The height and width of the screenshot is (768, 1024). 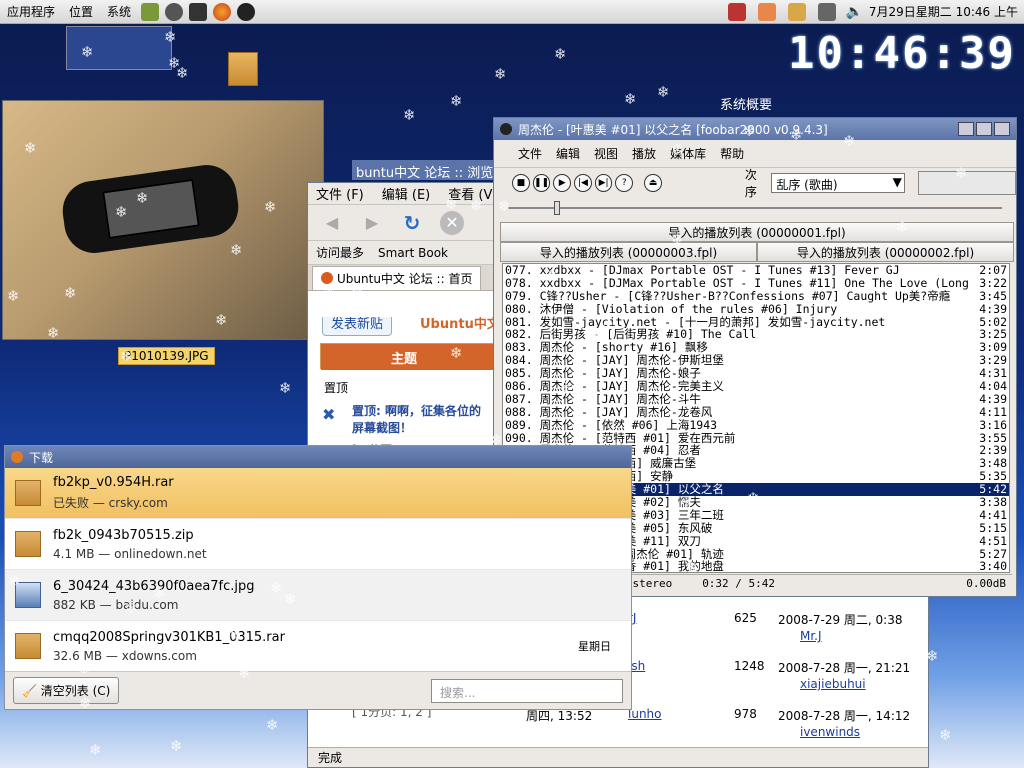 I want to click on prev-button-icon: |◀, so click(x=583, y=183).